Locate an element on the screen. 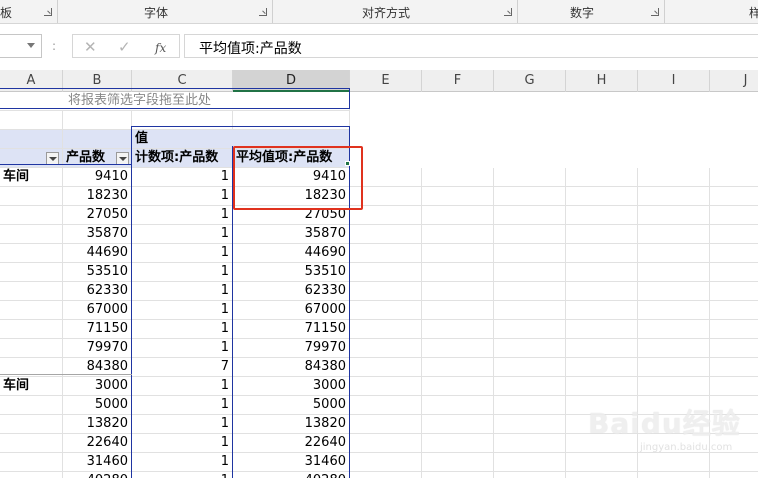 This screenshot has height=478, width=758. count-header: 计数项:产品数 is located at coordinates (182, 158).